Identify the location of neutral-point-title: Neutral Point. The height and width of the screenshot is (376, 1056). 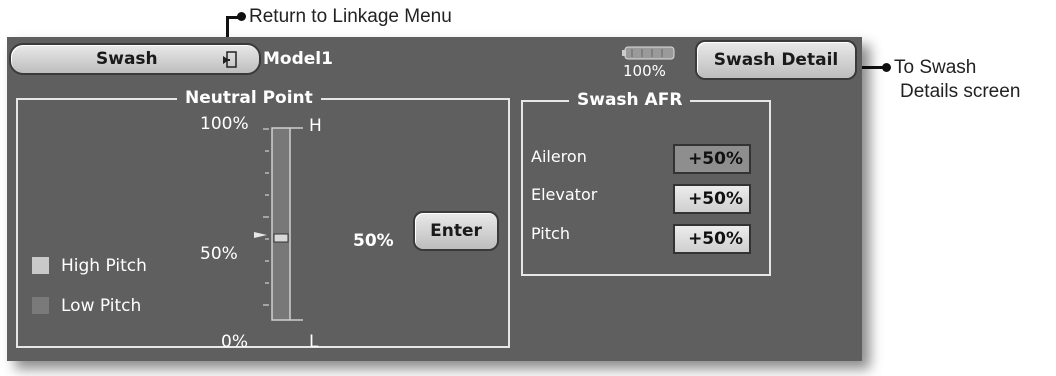
(249, 98).